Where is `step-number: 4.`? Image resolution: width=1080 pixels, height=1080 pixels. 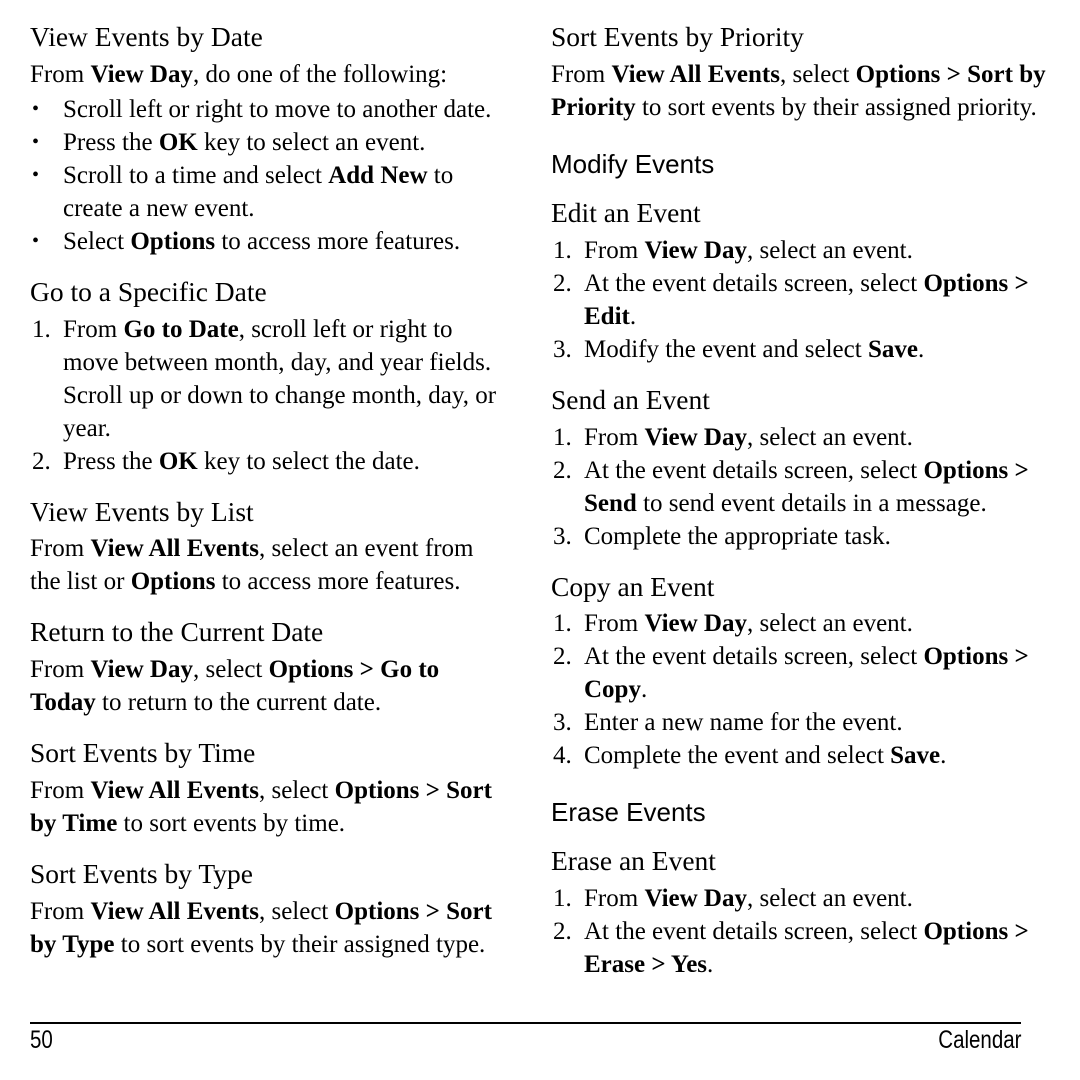
step-number: 4. is located at coordinates (562, 756).